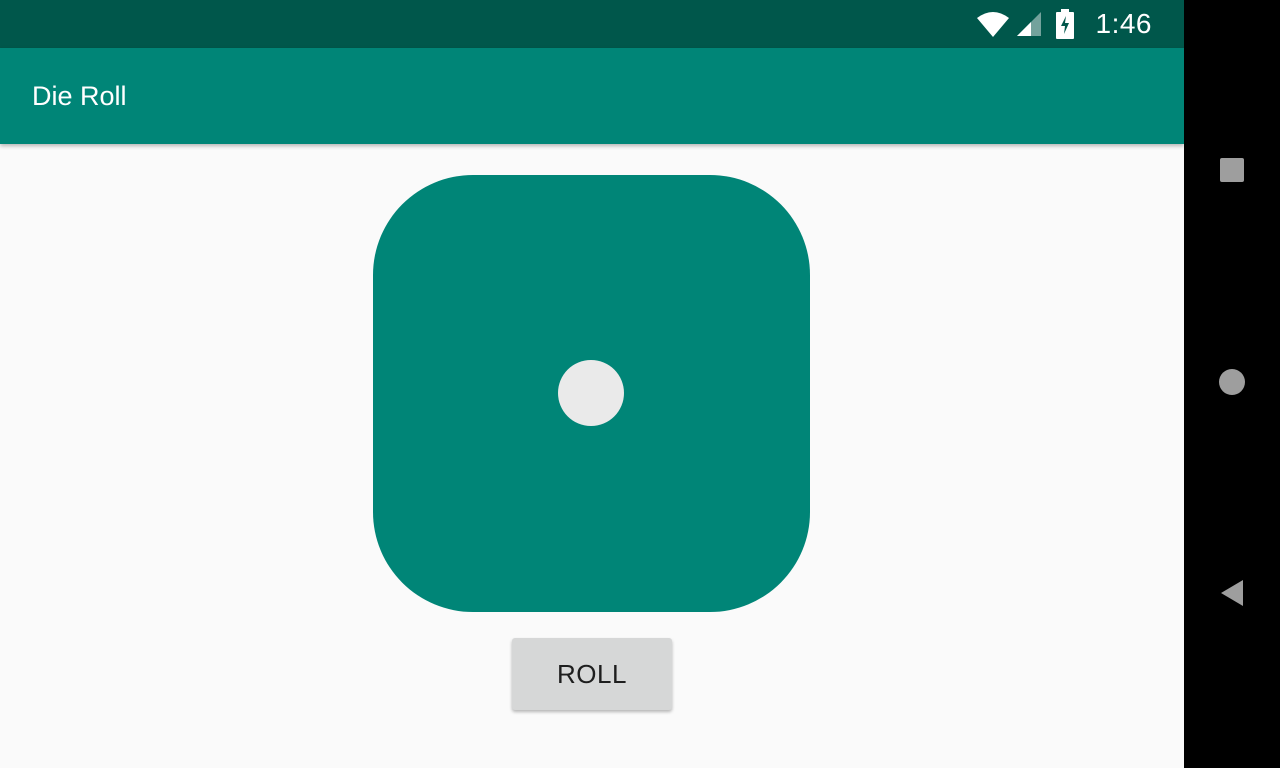  I want to click on recents-icon, so click(1232, 172).